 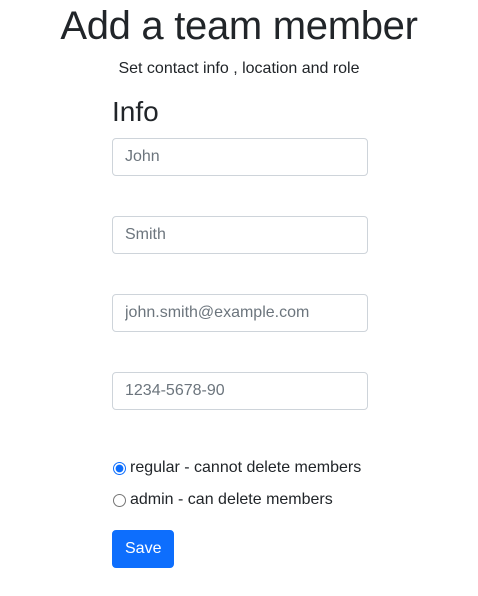 I want to click on role-admin-radio, so click(x=119, y=500).